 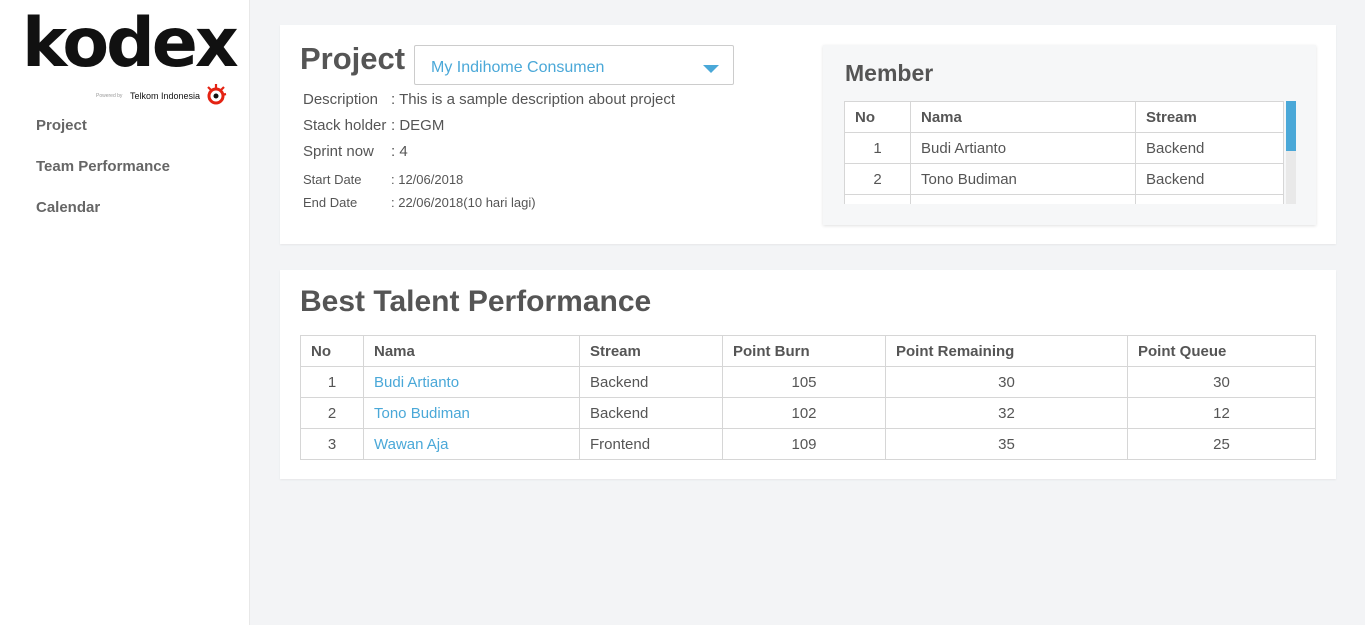 I want to click on sprint-label: Sprint now, so click(x=338, y=151).